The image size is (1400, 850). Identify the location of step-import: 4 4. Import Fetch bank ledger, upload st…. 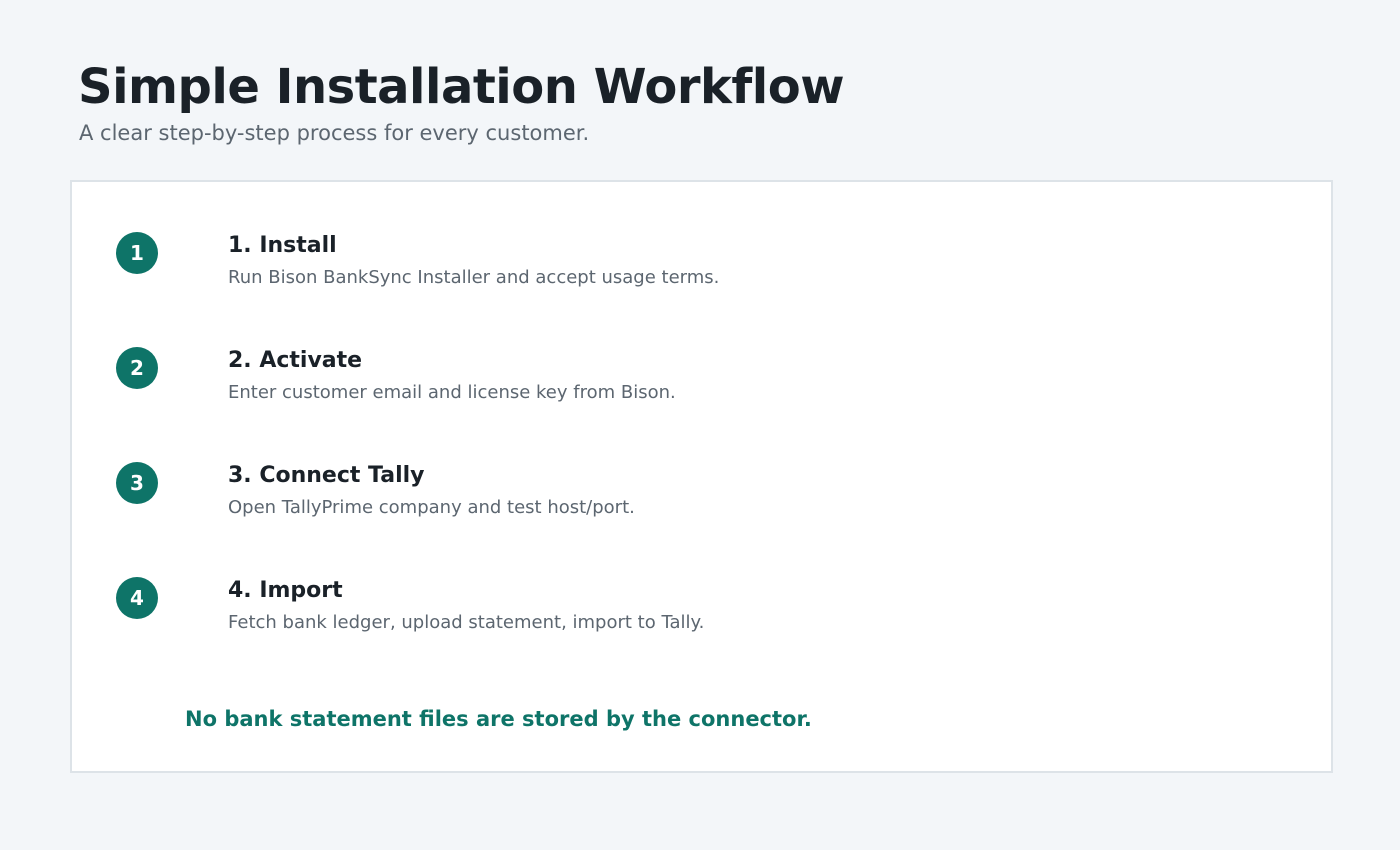
(666, 611).